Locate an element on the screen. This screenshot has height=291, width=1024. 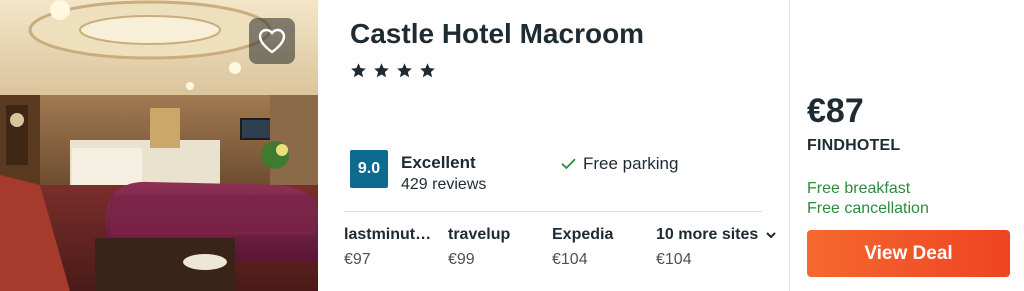
site-offer-lastminute: lastminut… €97 is located at coordinates (392, 247).